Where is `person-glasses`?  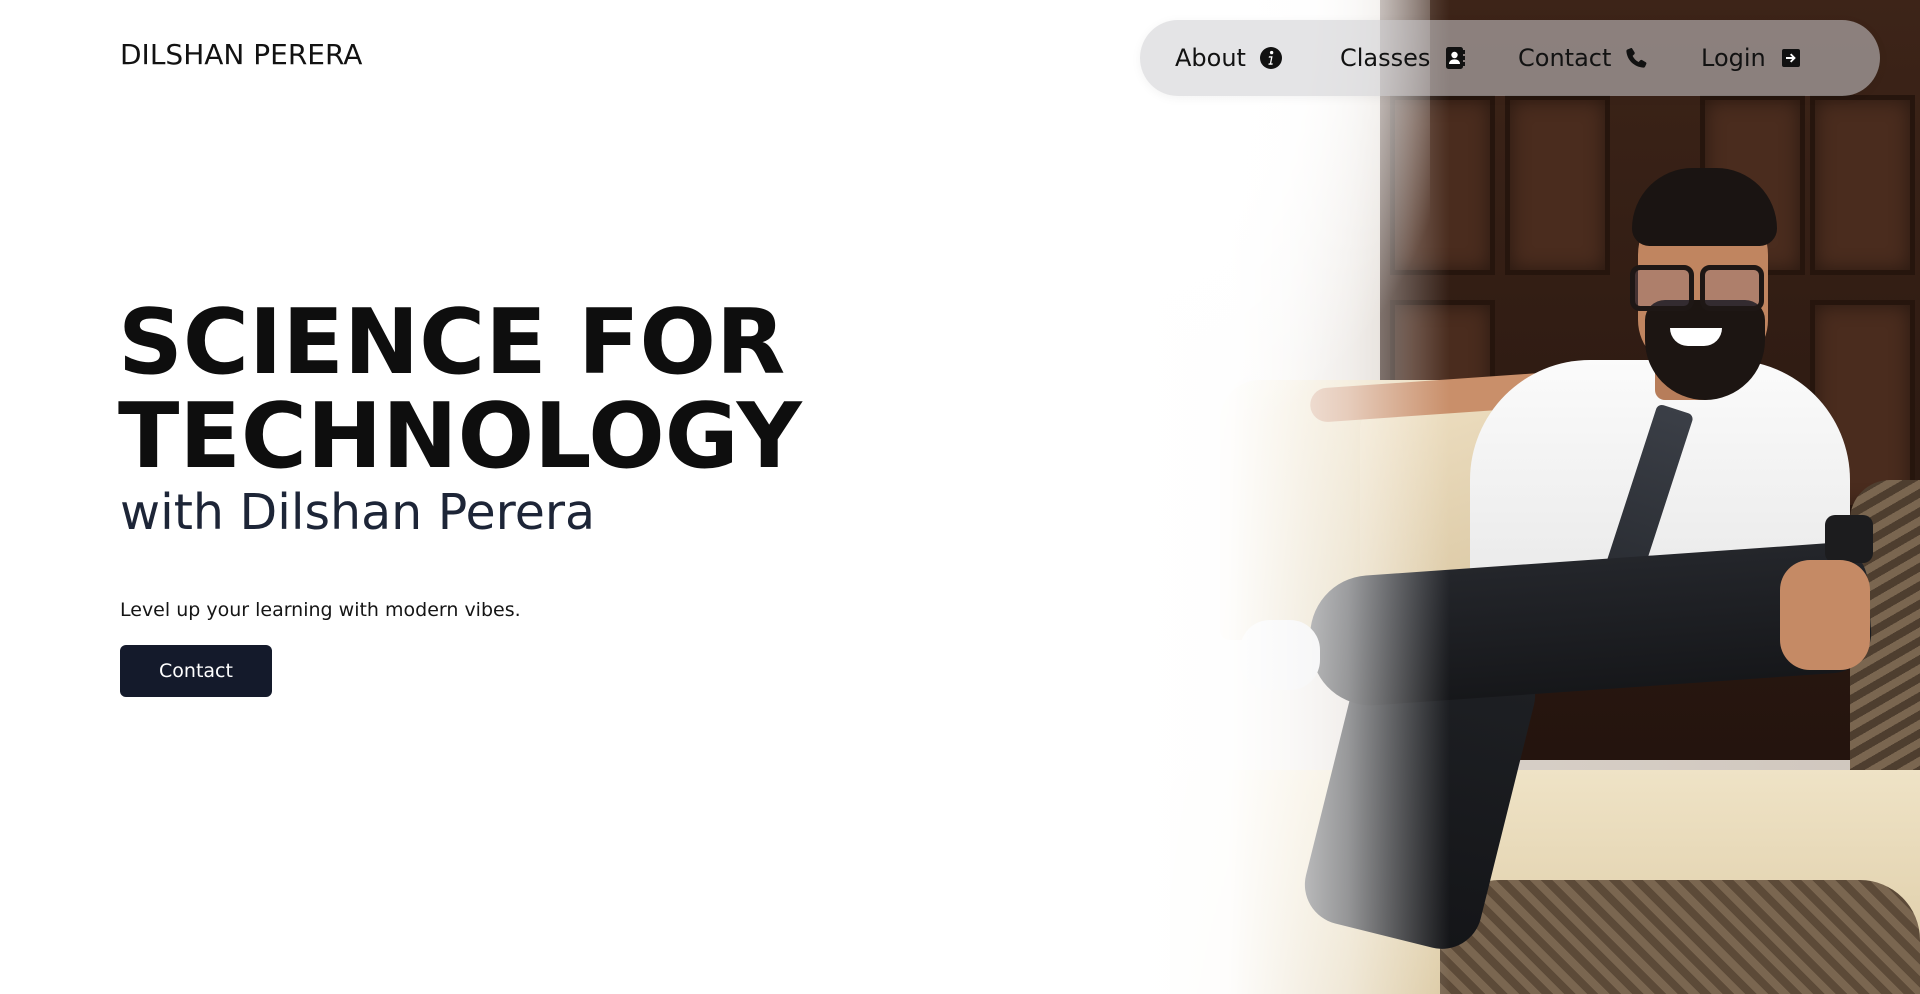
person-glasses is located at coordinates (1700, 288).